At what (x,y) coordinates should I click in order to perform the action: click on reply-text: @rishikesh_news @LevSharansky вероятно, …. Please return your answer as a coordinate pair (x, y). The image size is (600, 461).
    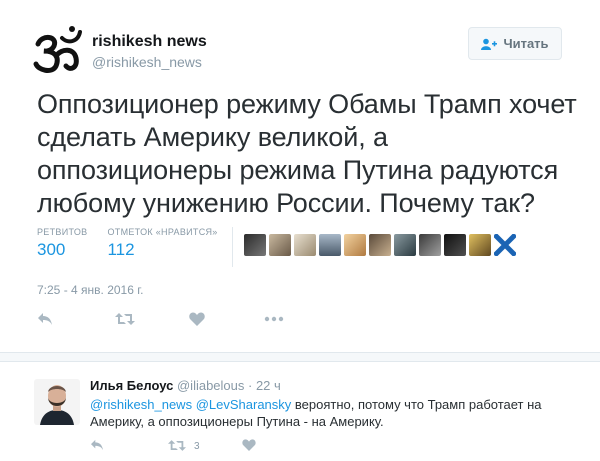
    Looking at the image, I should click on (325, 413).